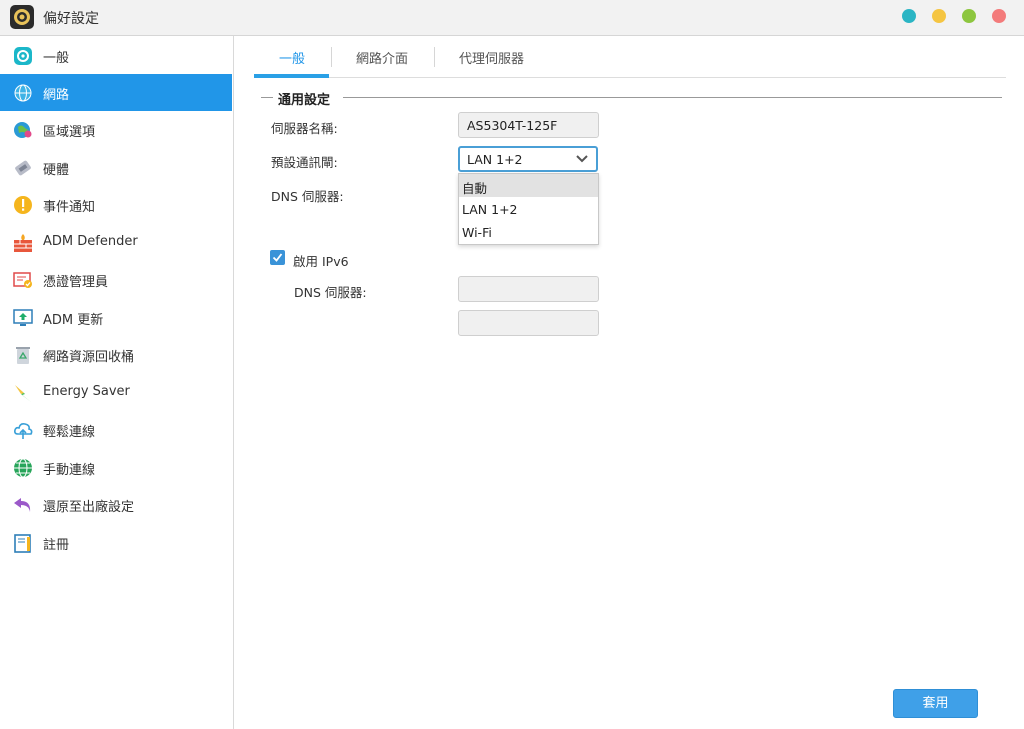 This screenshot has height=729, width=1024. Describe the element at coordinates (321, 261) in the screenshot. I see `ipv6-label: 啟用 IPv6` at that location.